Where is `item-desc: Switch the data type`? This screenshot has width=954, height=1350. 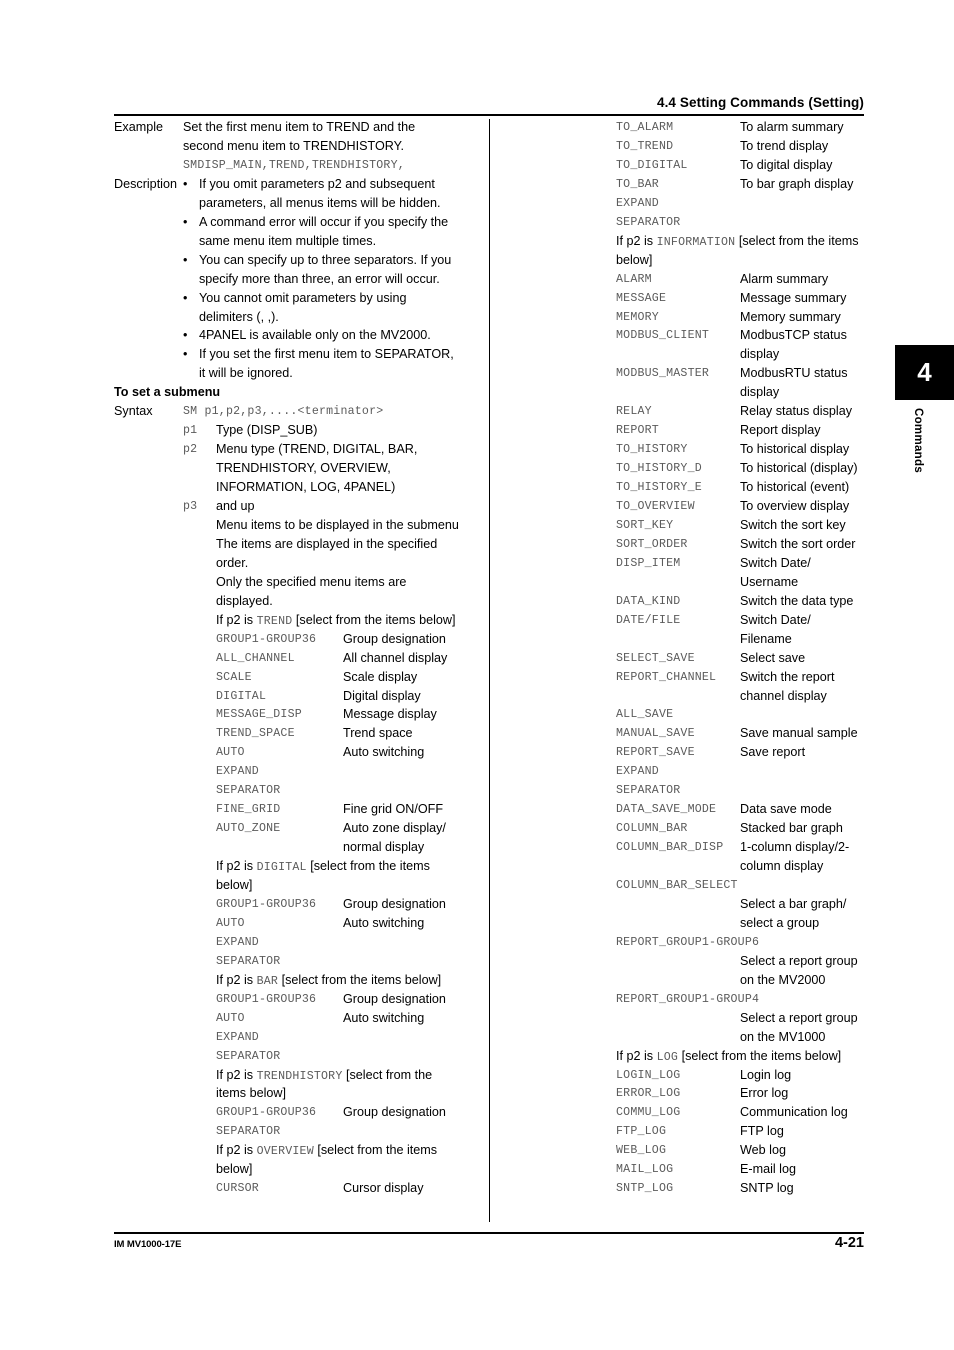
item-desc: Switch the data type is located at coordinates (797, 600).